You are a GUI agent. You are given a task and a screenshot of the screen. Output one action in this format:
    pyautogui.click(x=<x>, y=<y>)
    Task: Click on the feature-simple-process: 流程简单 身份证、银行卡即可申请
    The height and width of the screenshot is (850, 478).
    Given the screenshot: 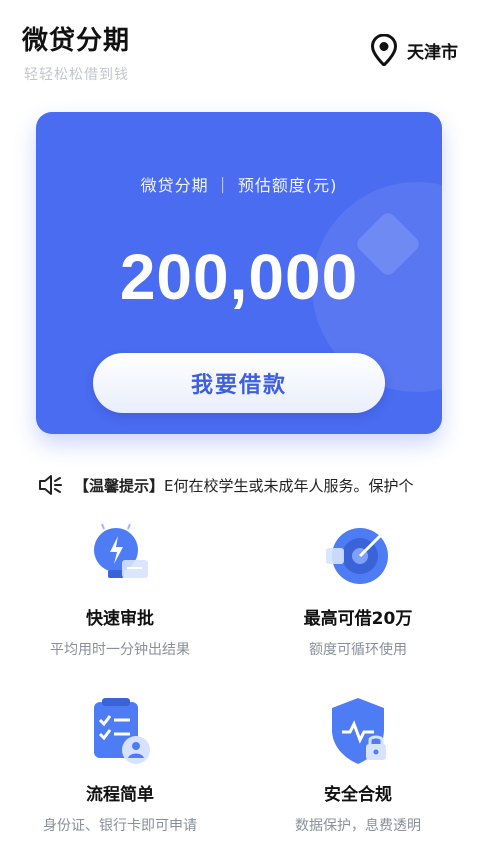 What is the action you would take?
    pyautogui.click(x=120, y=764)
    